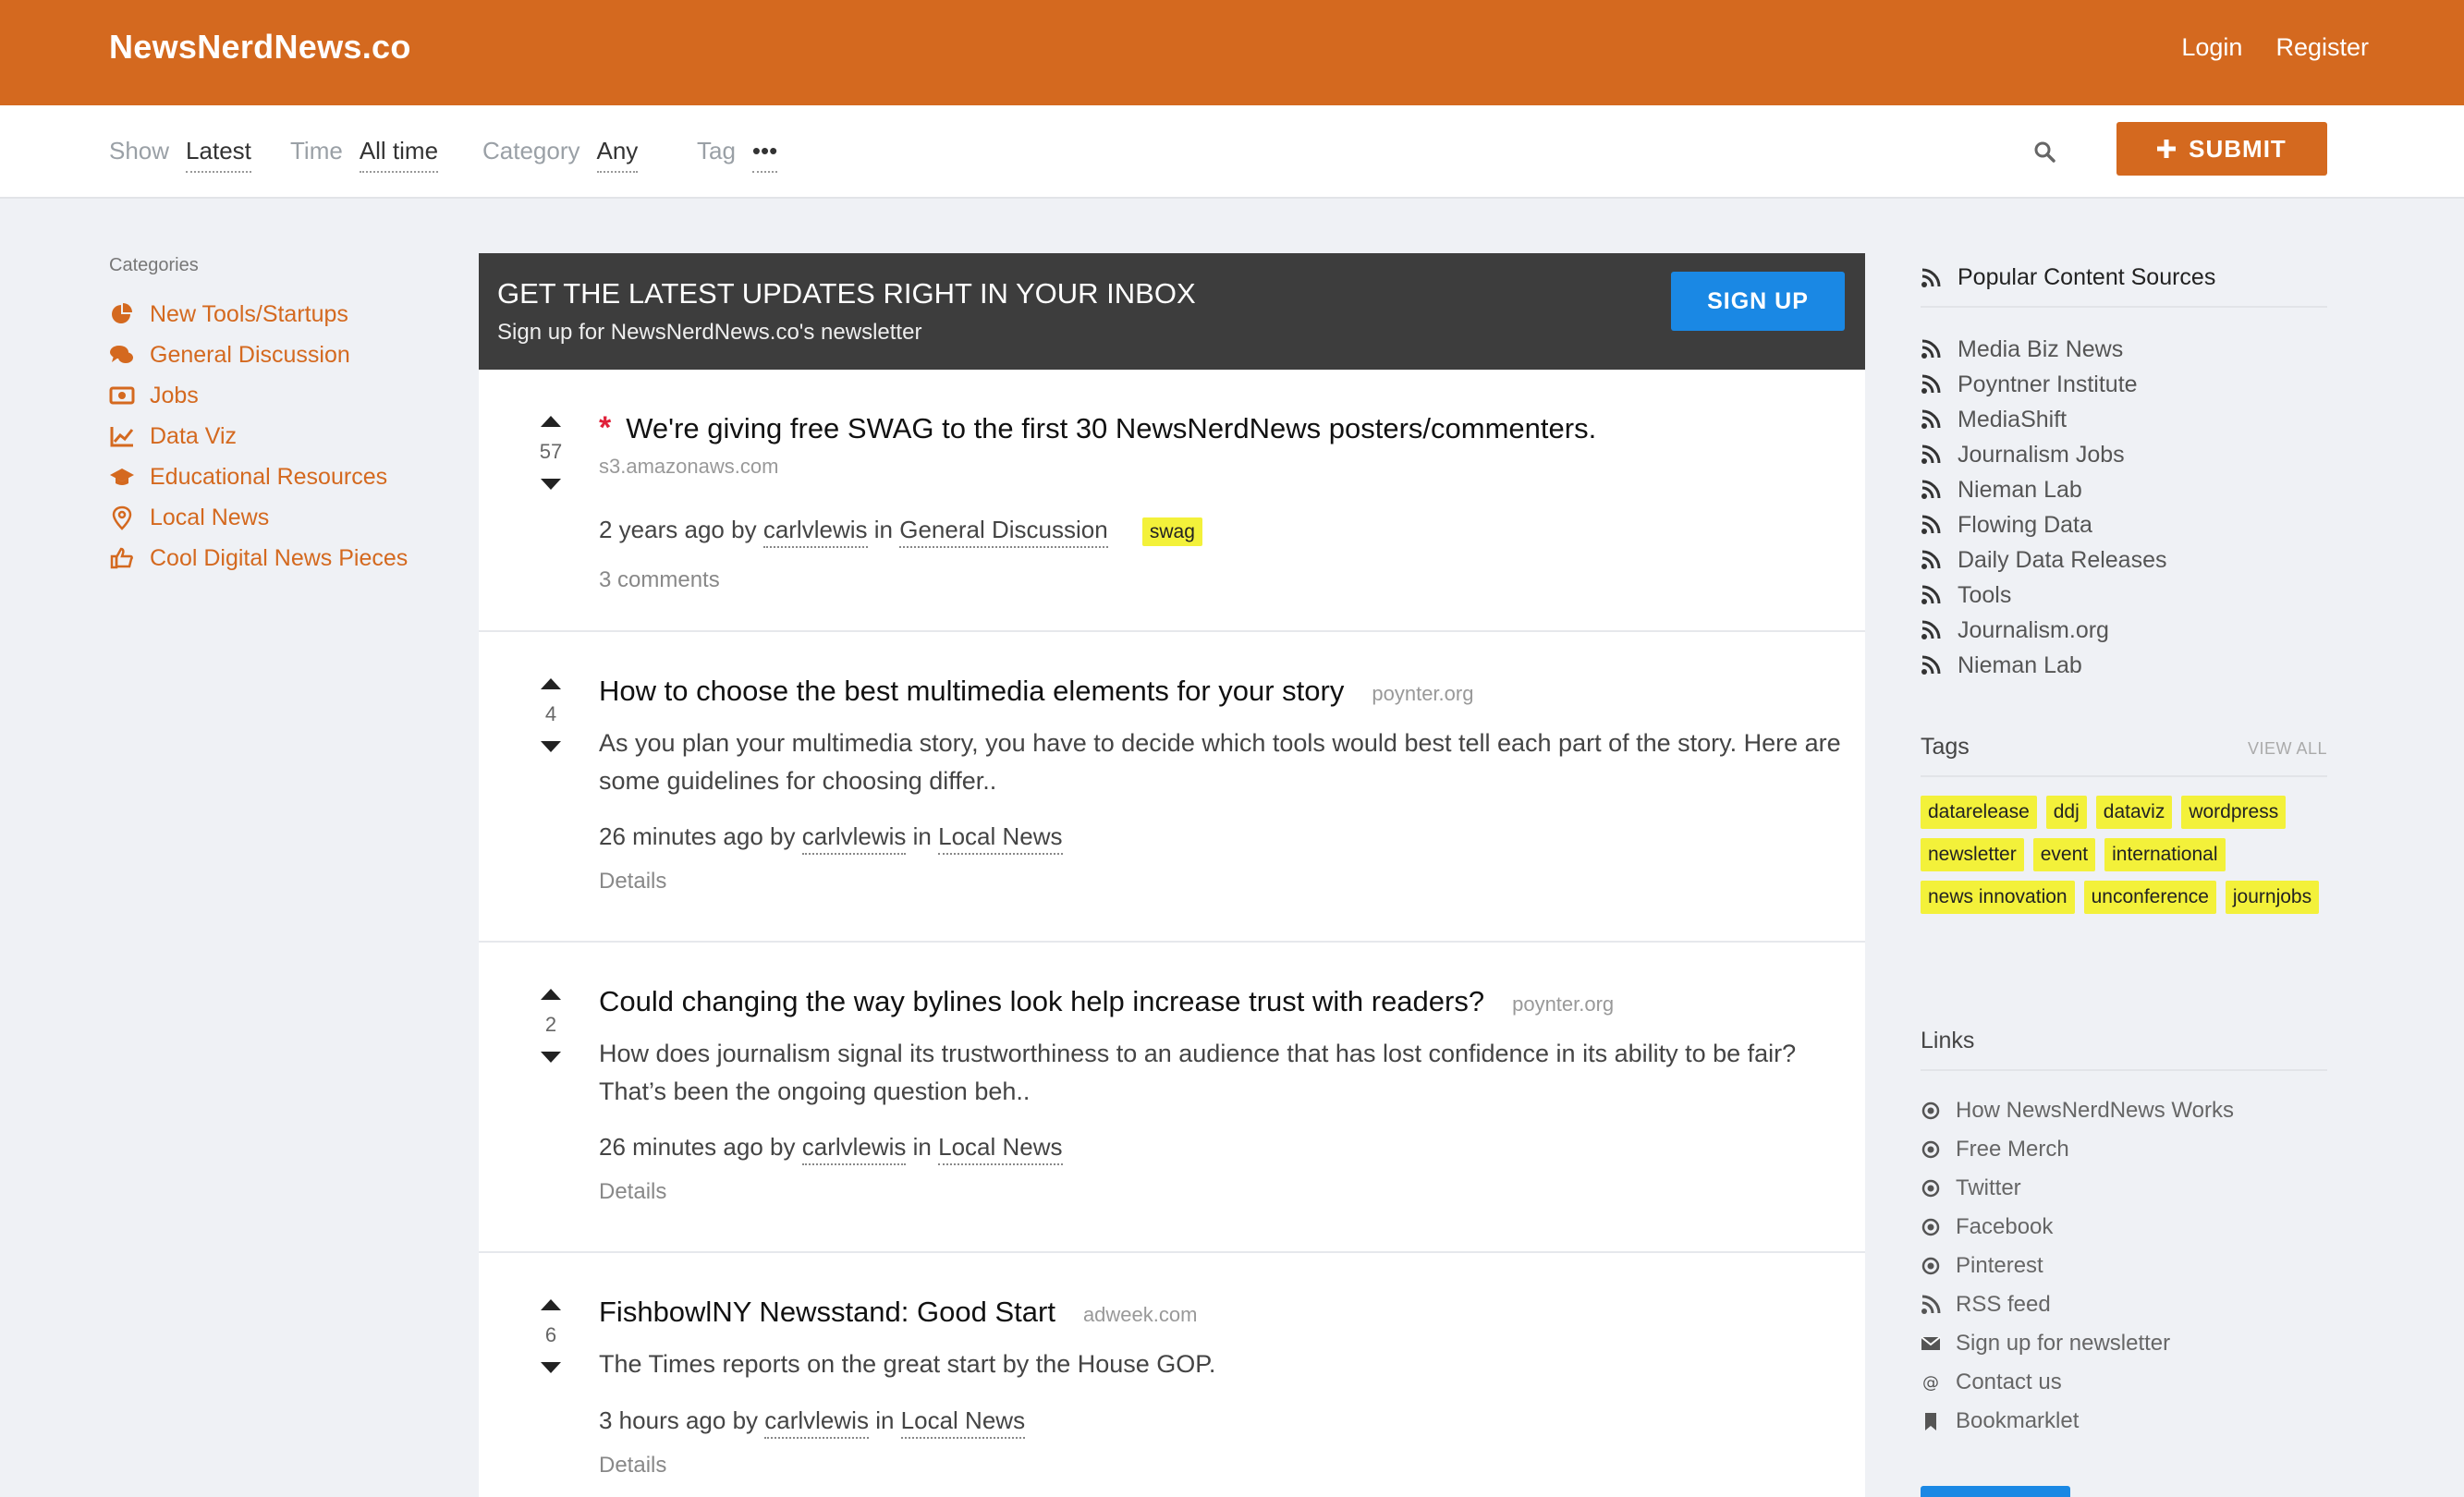 The width and height of the screenshot is (2464, 1497). I want to click on newsletter-signup-button: SIGN UP, so click(1758, 301).